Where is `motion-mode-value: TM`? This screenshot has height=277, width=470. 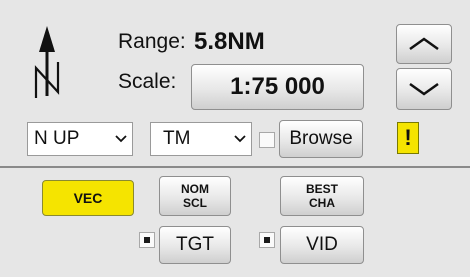
motion-mode-value: TM is located at coordinates (177, 138).